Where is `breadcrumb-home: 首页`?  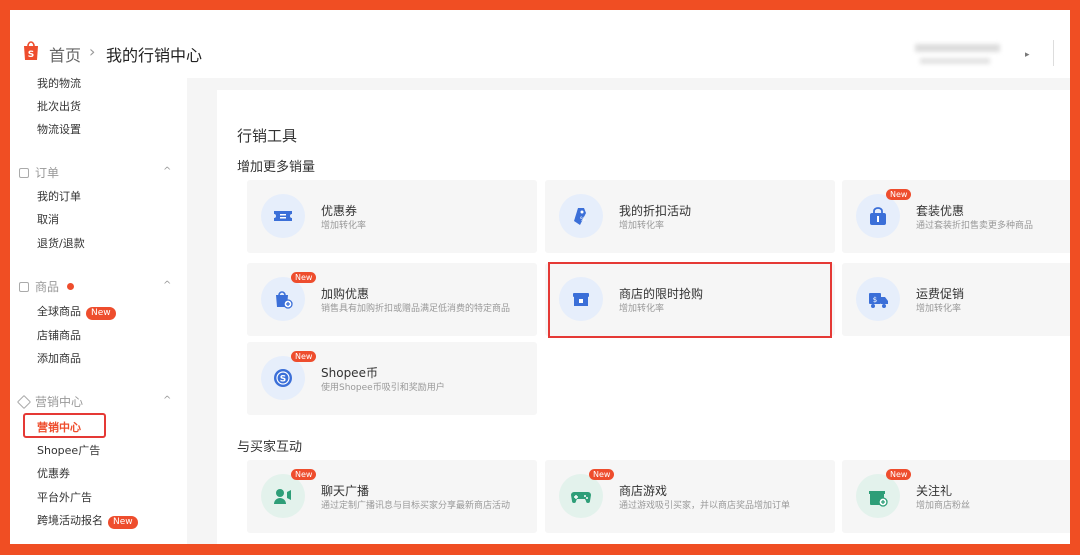 breadcrumb-home: 首页 is located at coordinates (65, 54).